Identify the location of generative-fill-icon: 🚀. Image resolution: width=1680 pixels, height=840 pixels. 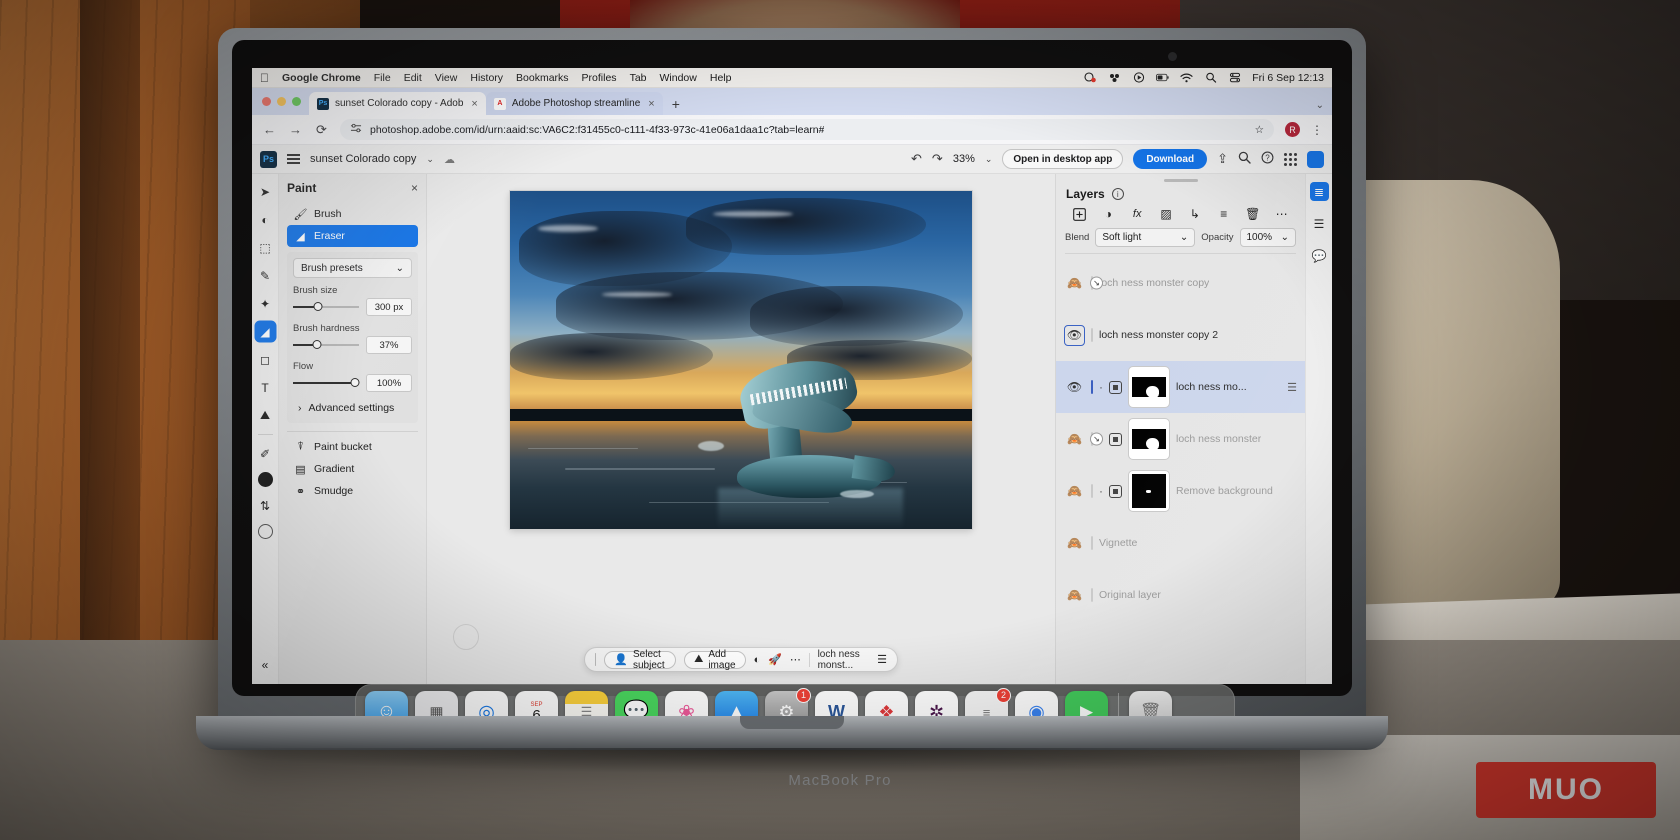
(775, 659).